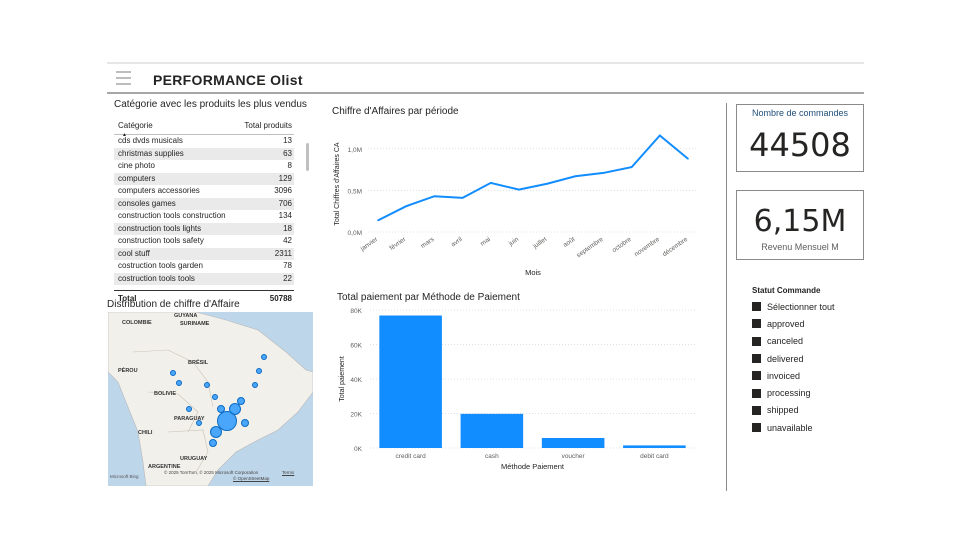 The image size is (967, 554). I want to click on table-scrollbar, so click(307, 157).